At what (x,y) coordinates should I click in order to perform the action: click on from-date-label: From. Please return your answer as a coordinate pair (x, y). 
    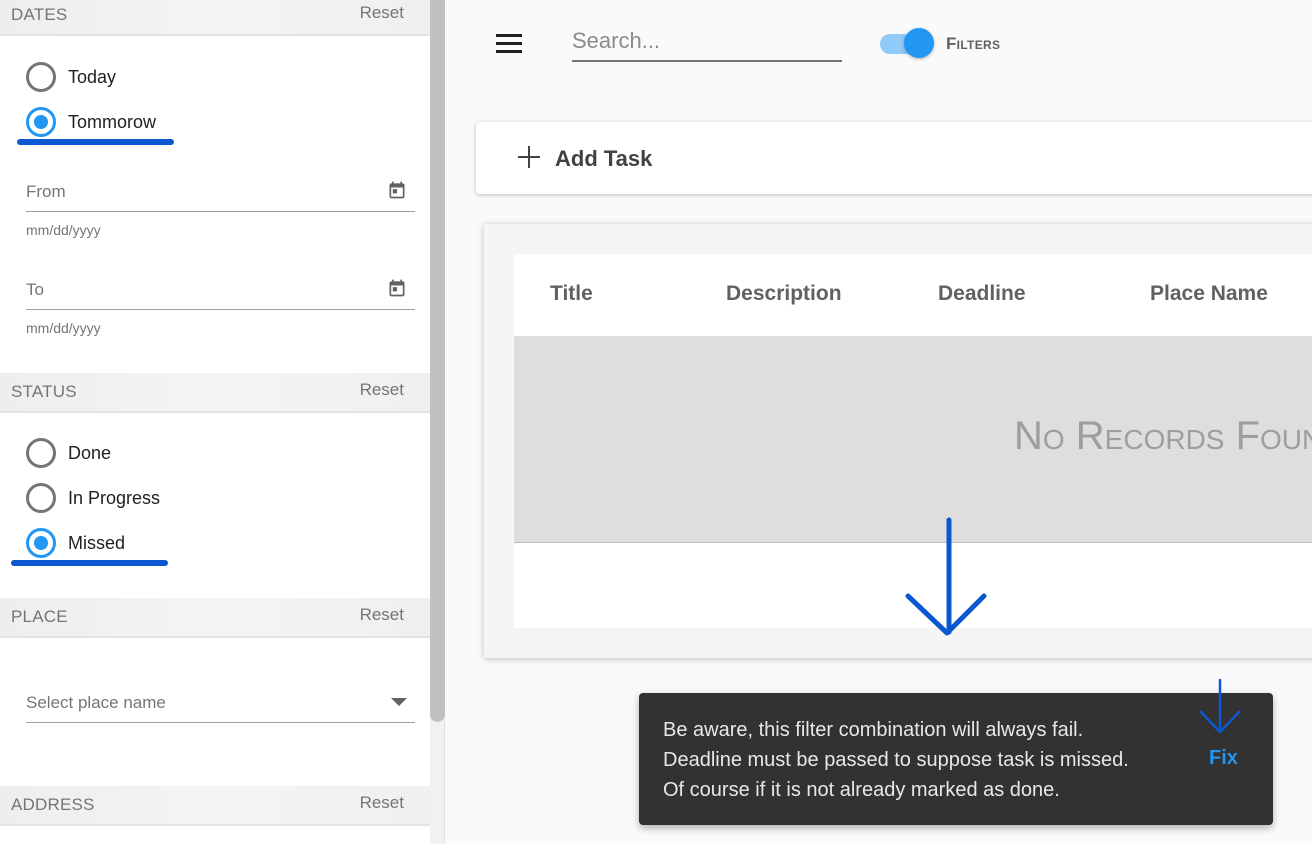
    Looking at the image, I should click on (46, 191).